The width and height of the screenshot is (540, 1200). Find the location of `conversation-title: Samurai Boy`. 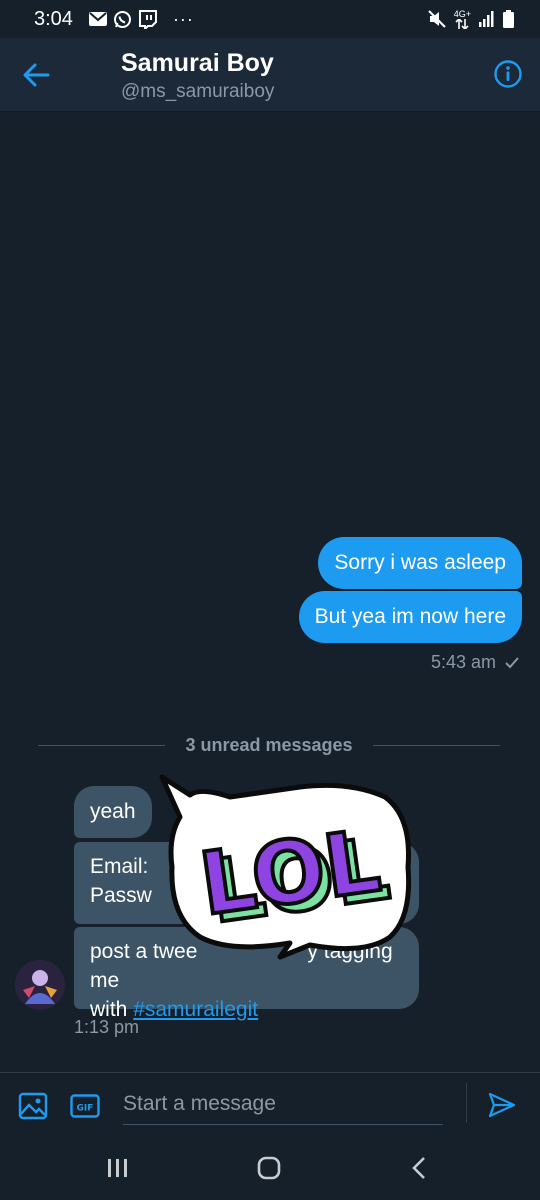

conversation-title: Samurai Boy is located at coordinates (197, 63).